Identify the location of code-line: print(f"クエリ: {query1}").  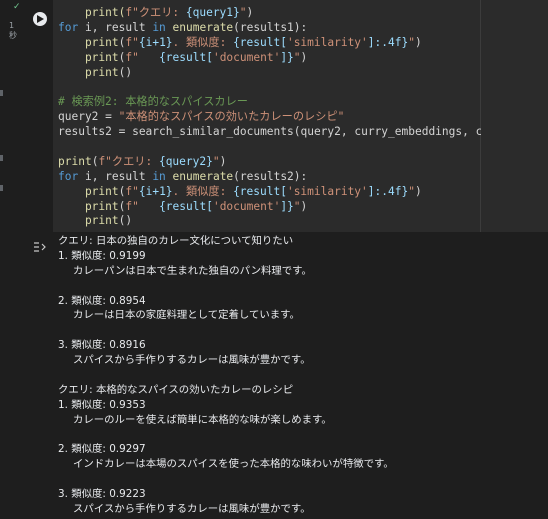
(303, 13).